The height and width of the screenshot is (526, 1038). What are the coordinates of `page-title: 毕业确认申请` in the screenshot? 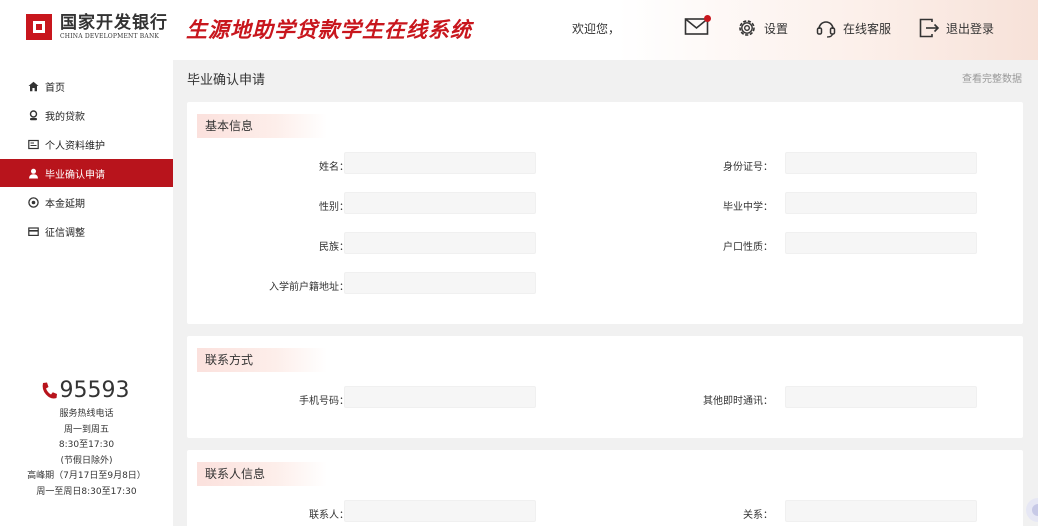 It's located at (226, 80).